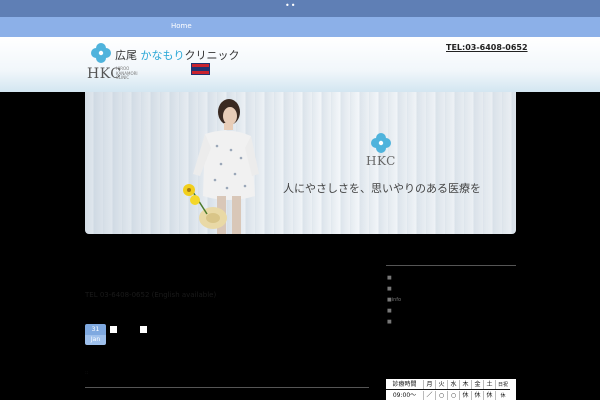 This screenshot has width=600, height=400. What do you see at coordinates (101, 53) in the screenshot?
I see `clover-icon` at bounding box center [101, 53].